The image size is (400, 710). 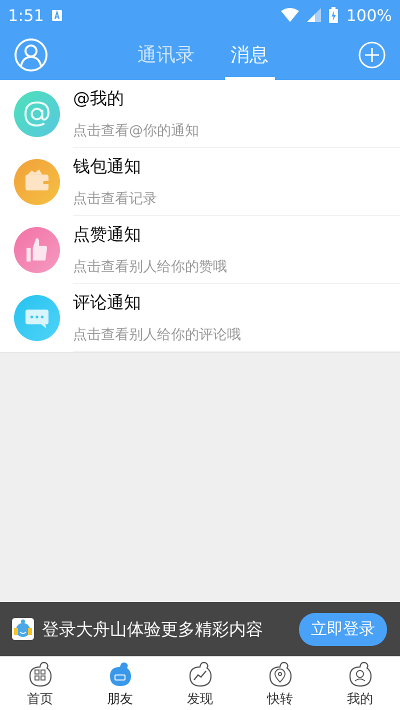 I want to click on comment-icon, so click(x=37, y=318).